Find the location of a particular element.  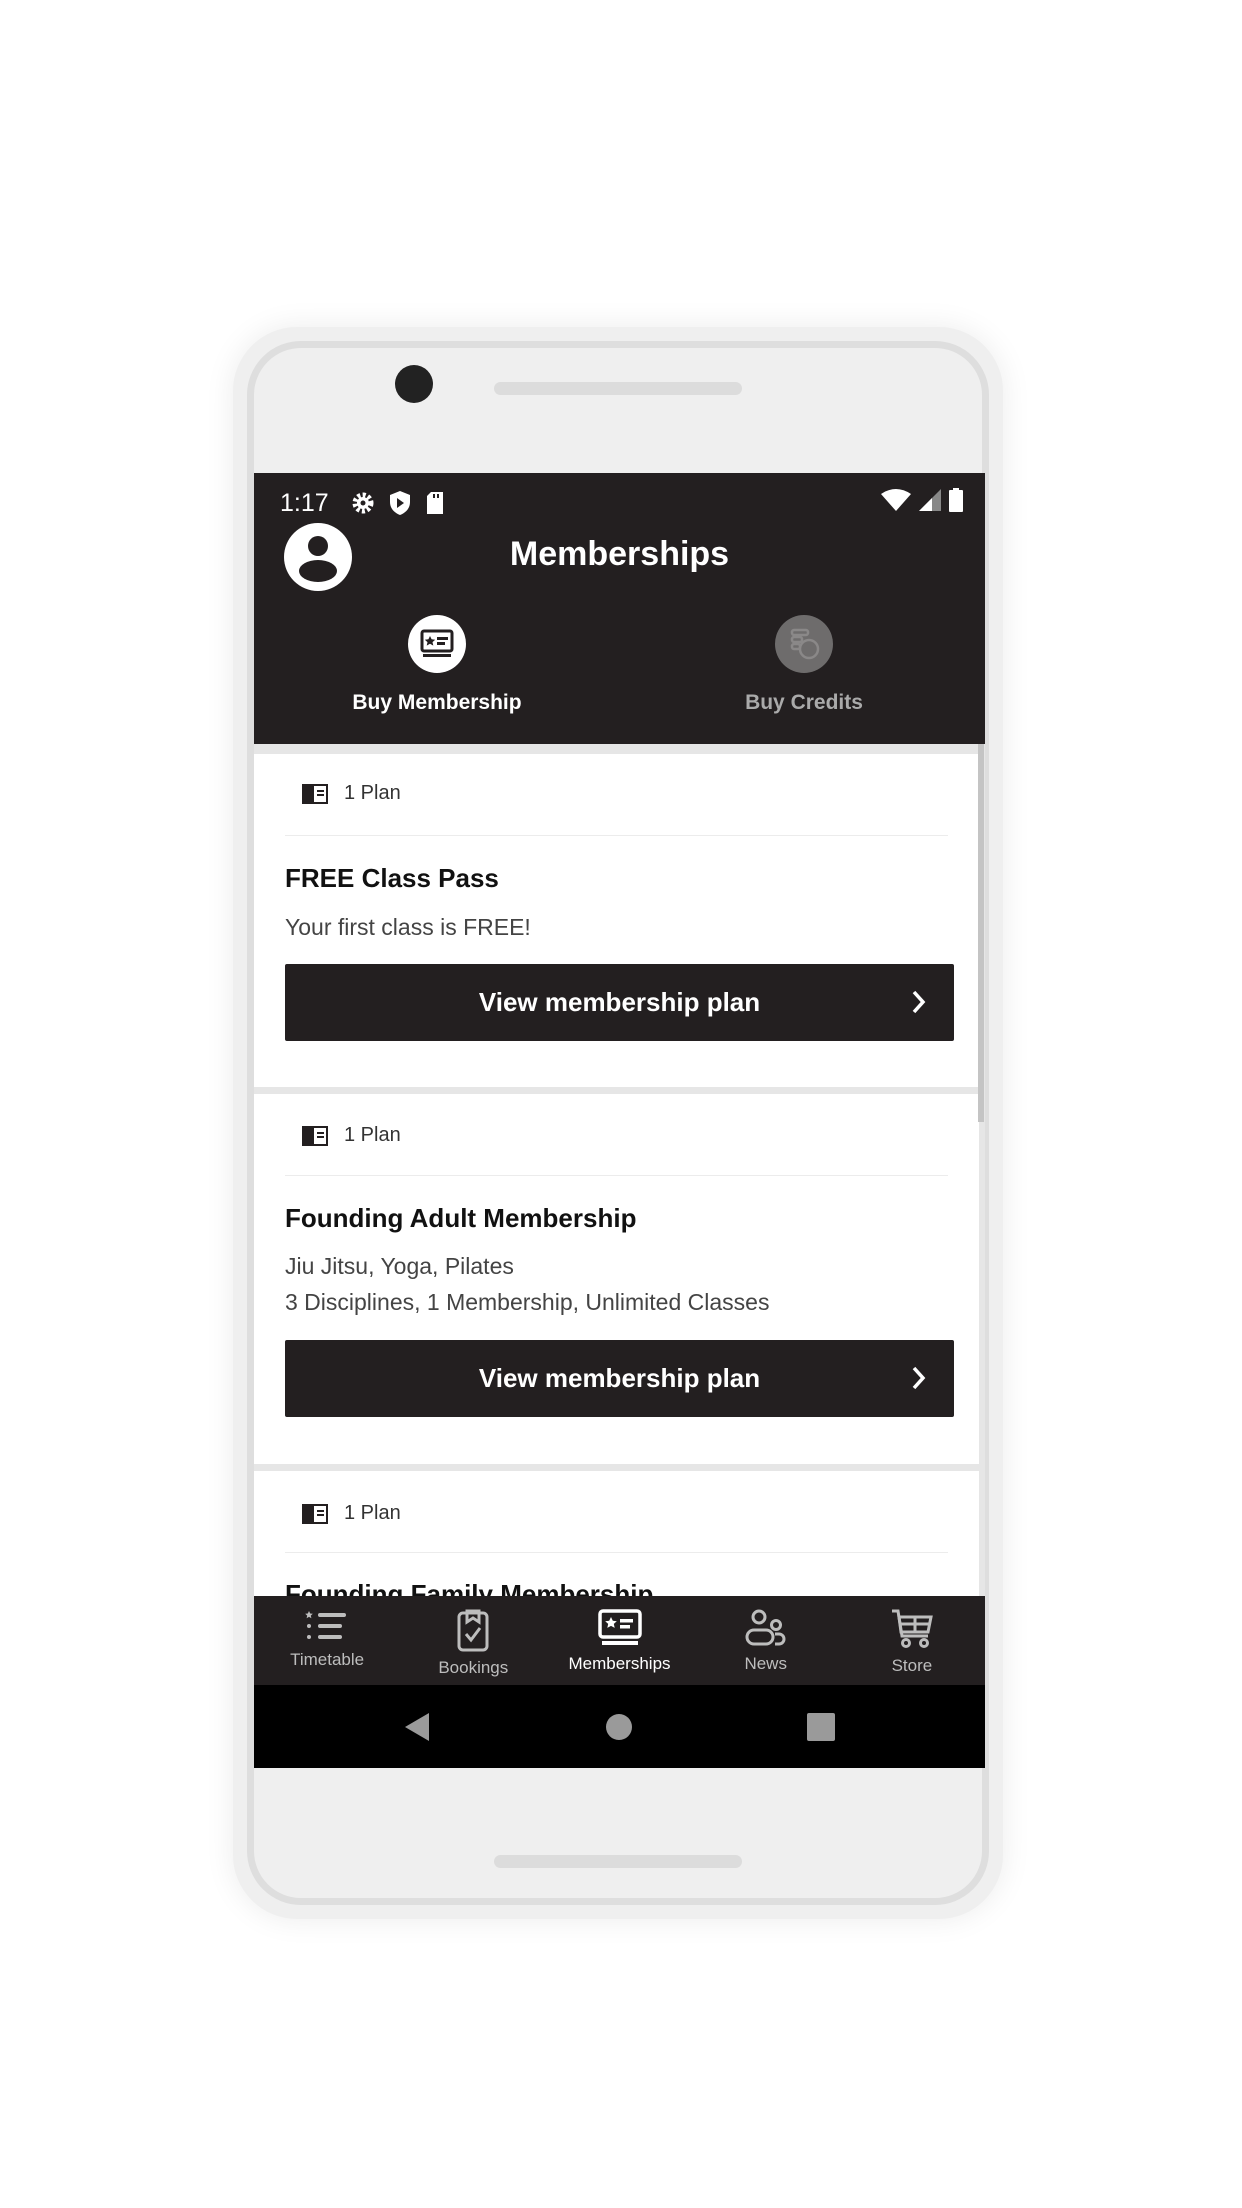

tab-buy-credits: Buy Credits is located at coordinates (804, 665).